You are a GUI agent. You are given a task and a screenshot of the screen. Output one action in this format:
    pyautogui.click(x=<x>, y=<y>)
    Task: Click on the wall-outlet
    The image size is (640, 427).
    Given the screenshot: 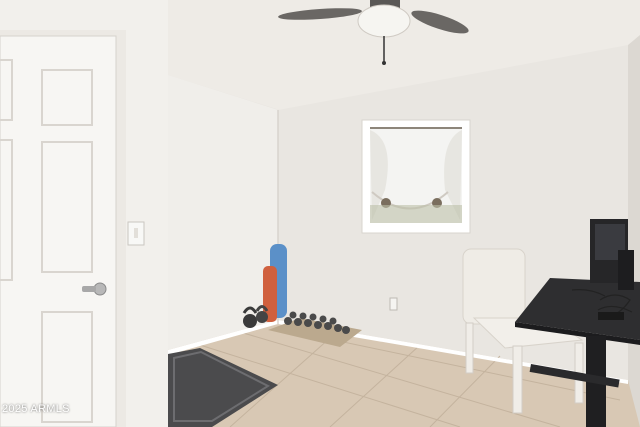 What is the action you would take?
    pyautogui.click(x=393, y=304)
    